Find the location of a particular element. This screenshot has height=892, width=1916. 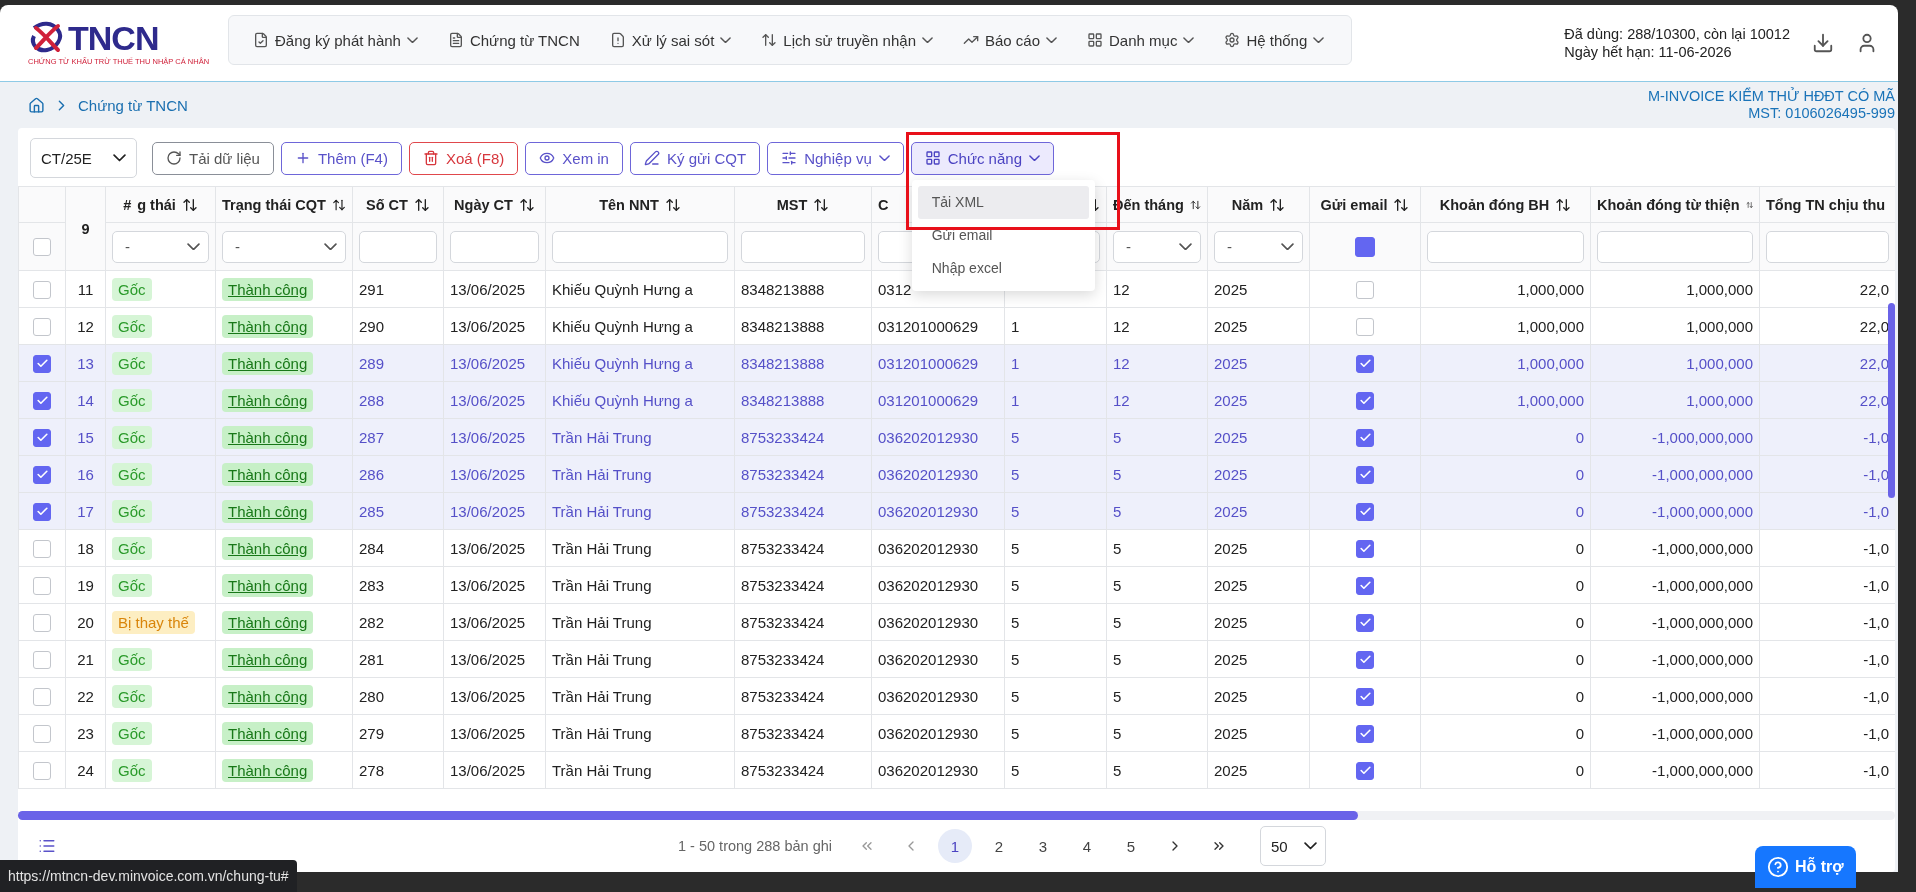

page-button: 4 is located at coordinates (1087, 846).